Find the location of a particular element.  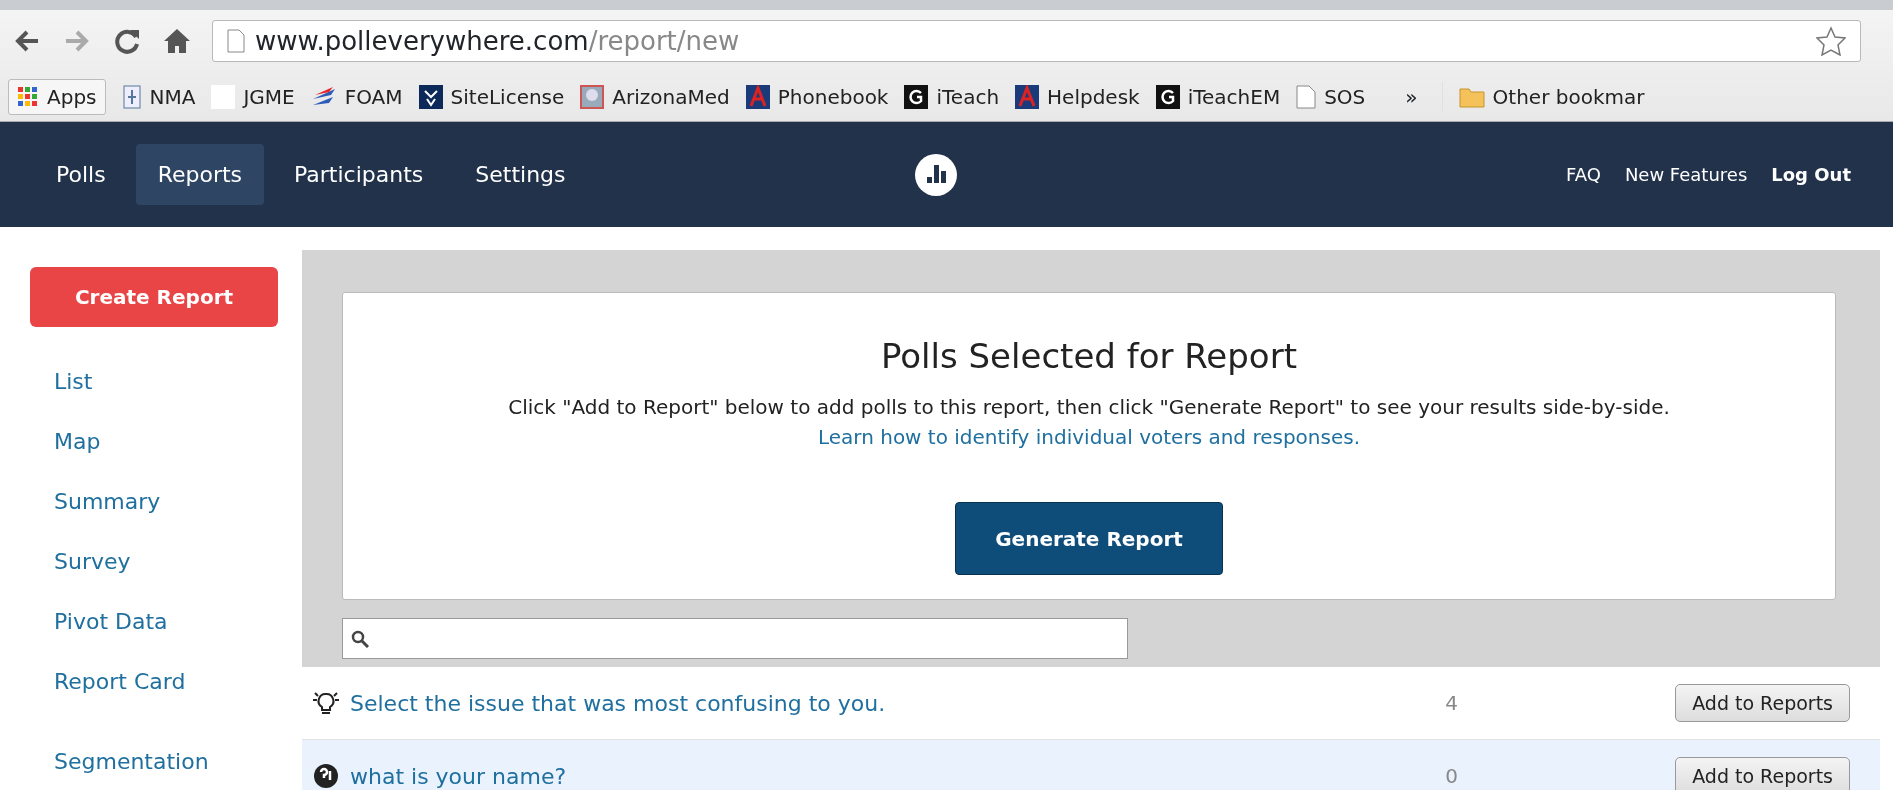

bookmark-link: ArizonaMed is located at coordinates (671, 96).